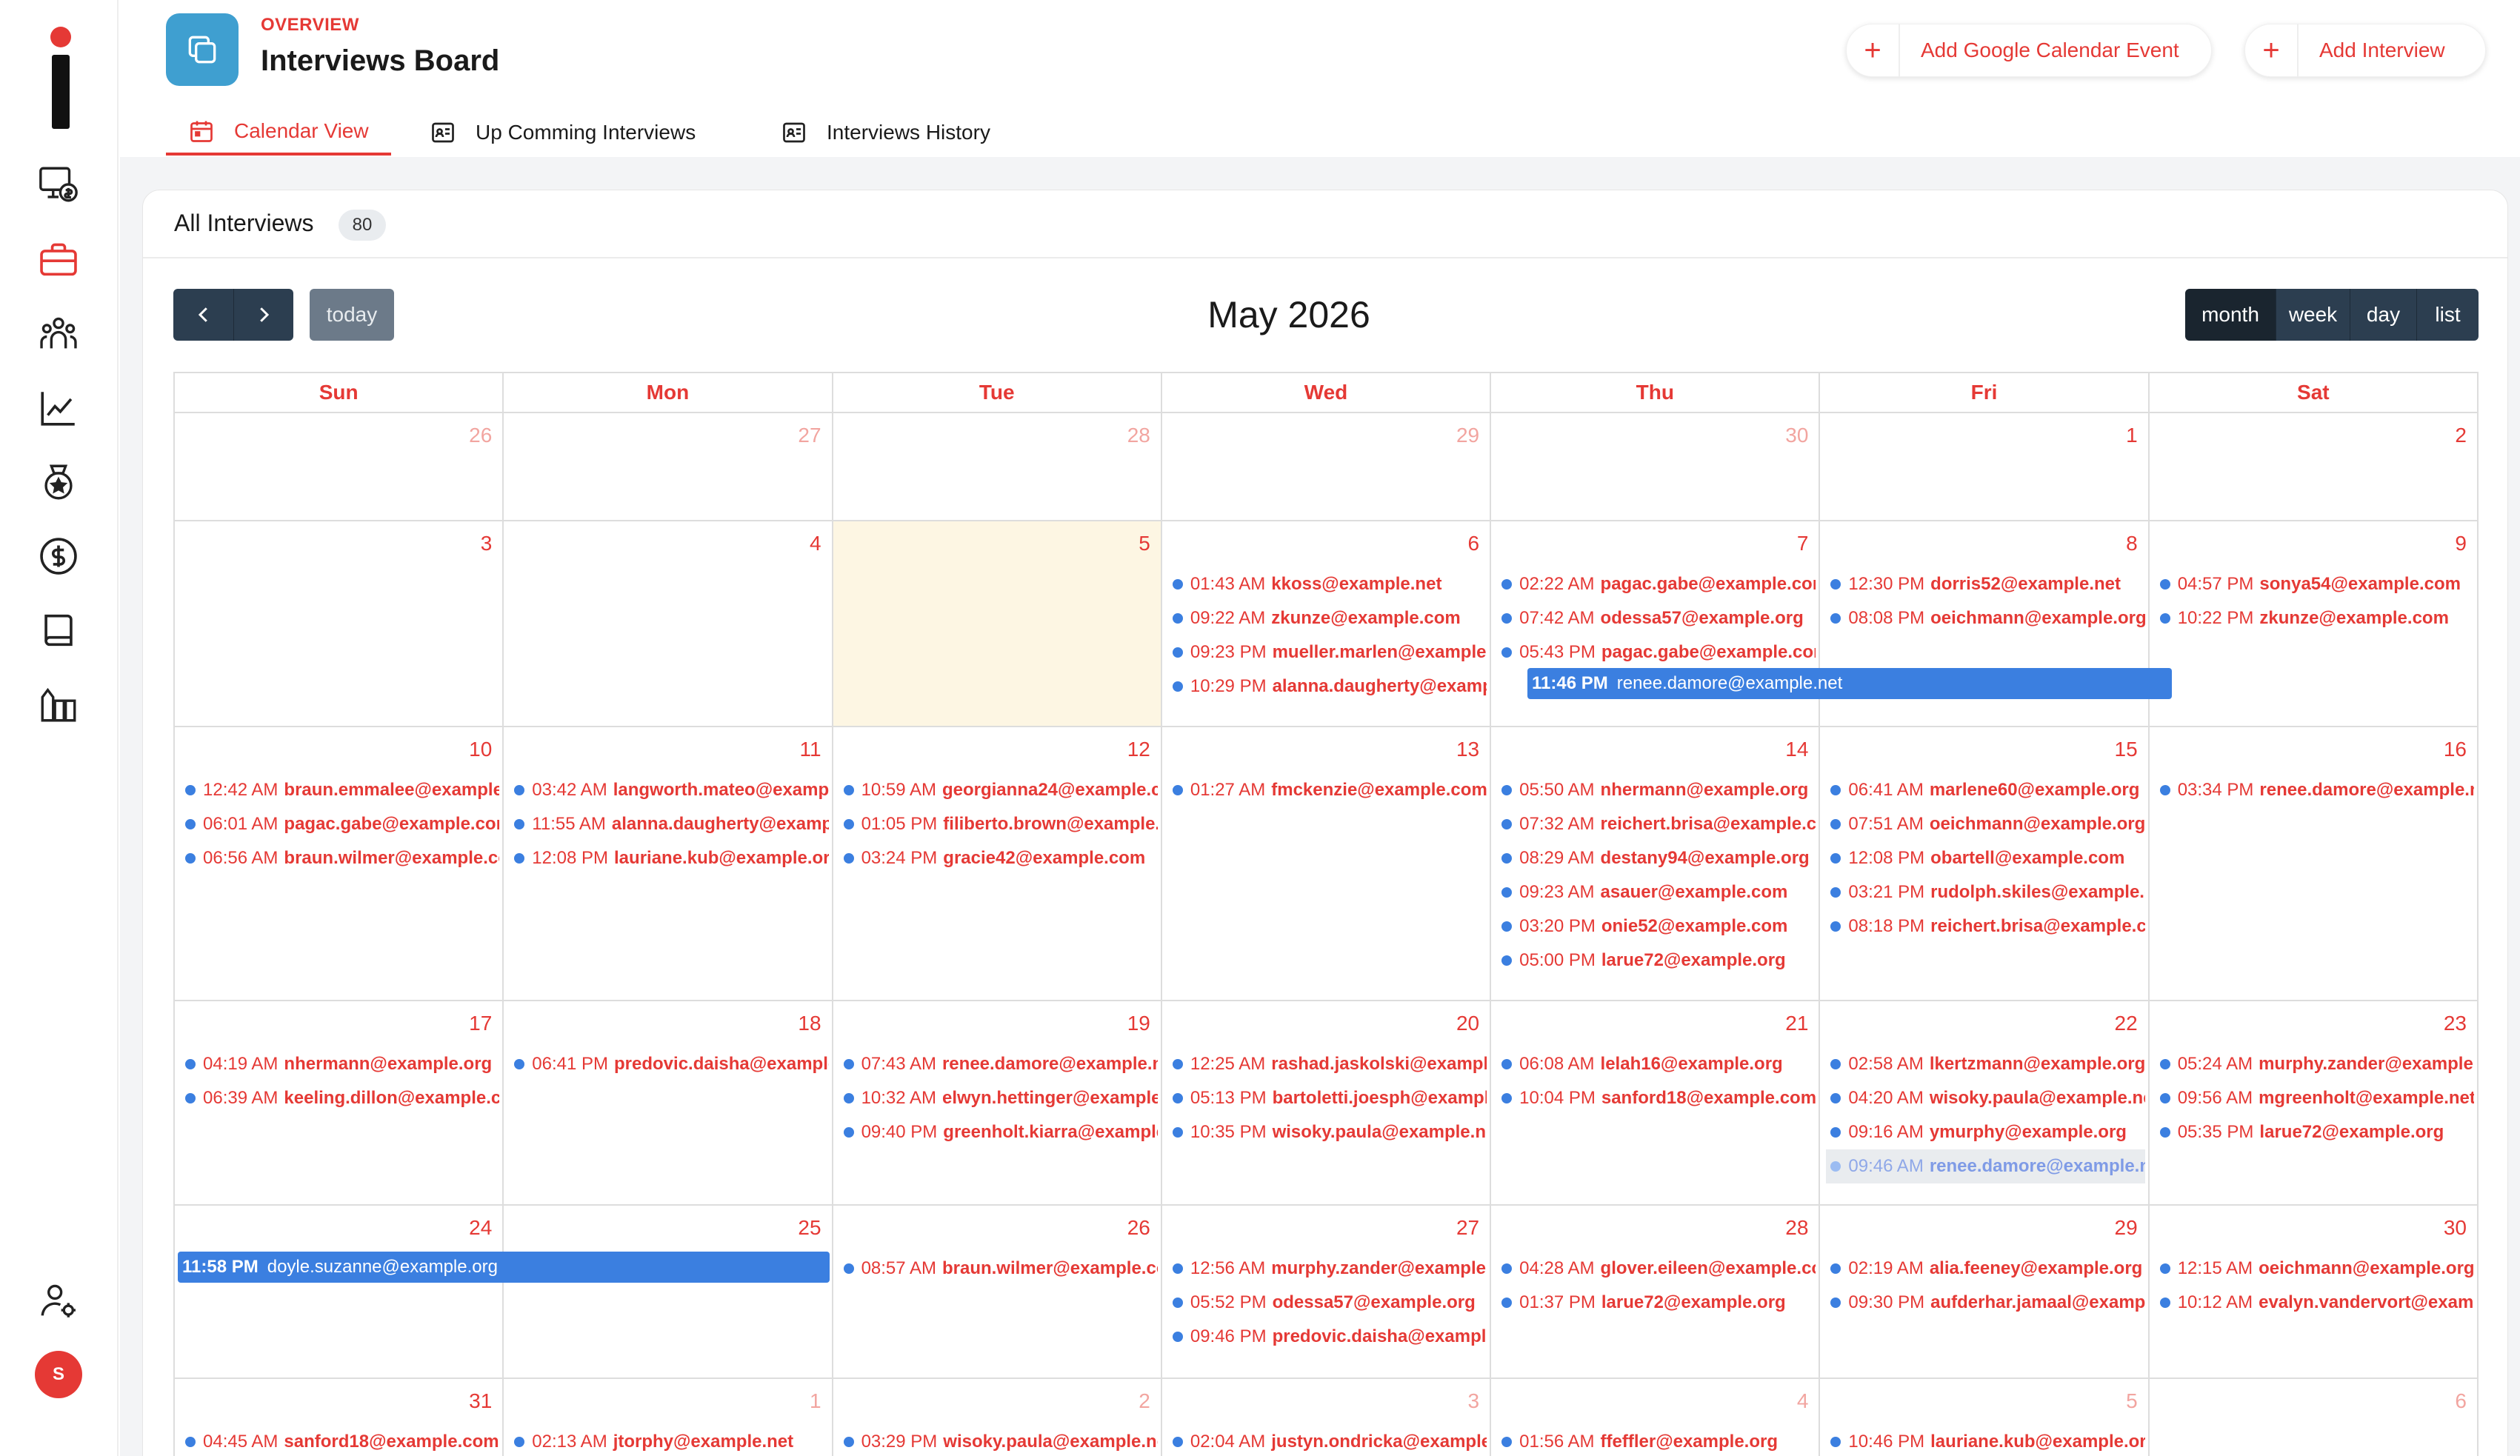 This screenshot has height=1456, width=2520. What do you see at coordinates (1985, 790) in the screenshot?
I see `event-item: 06:41 AM marlene60@example.org` at bounding box center [1985, 790].